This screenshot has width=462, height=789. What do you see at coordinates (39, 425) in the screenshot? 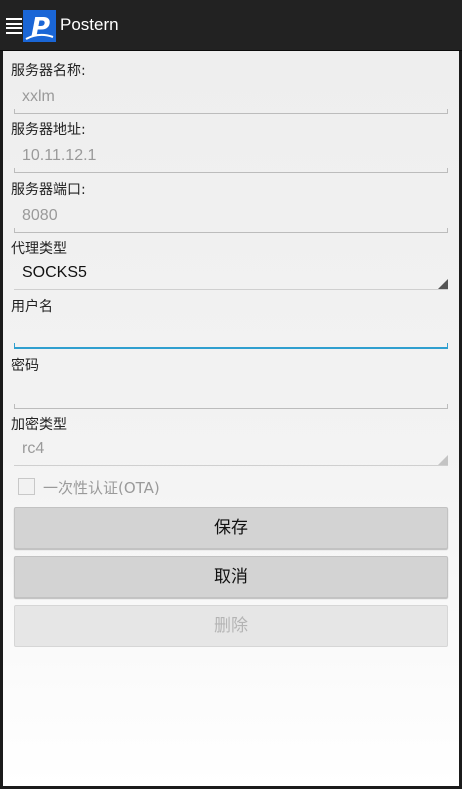
I see `encryption-type-label: 加密类型` at bounding box center [39, 425].